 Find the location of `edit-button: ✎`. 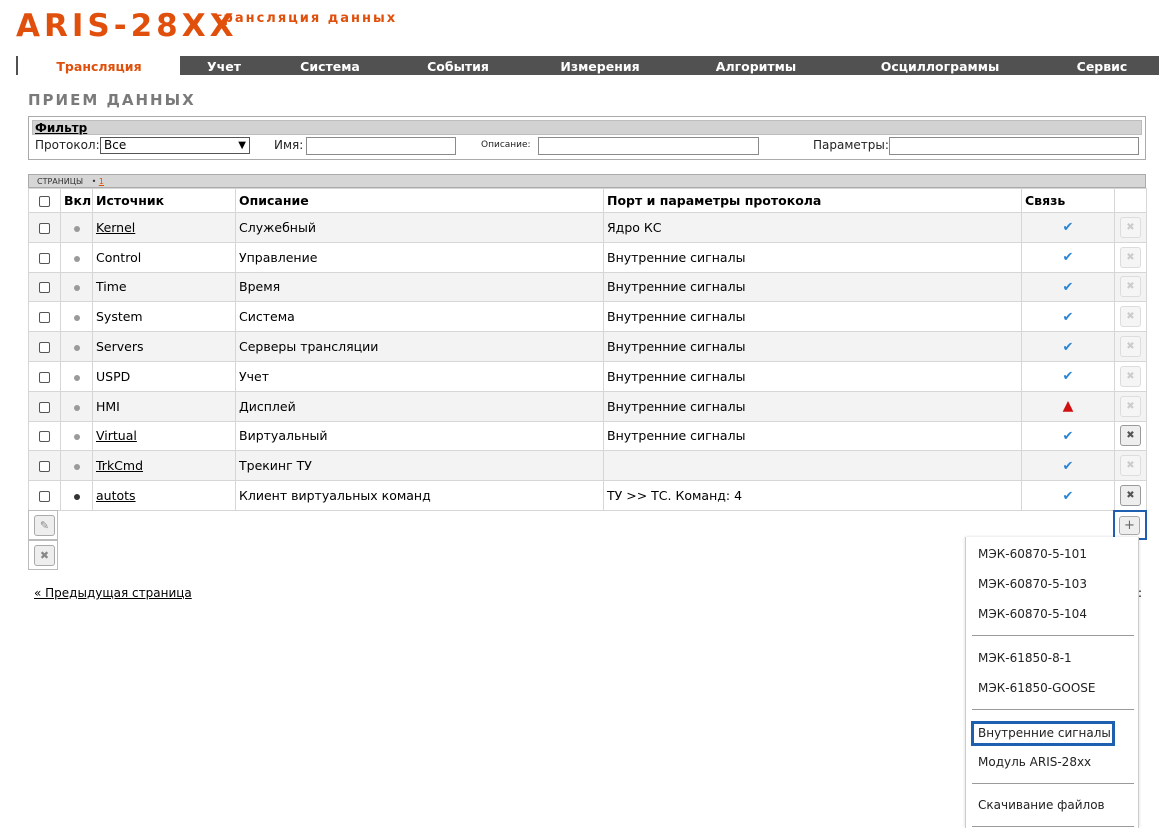

edit-button: ✎ is located at coordinates (44, 525).